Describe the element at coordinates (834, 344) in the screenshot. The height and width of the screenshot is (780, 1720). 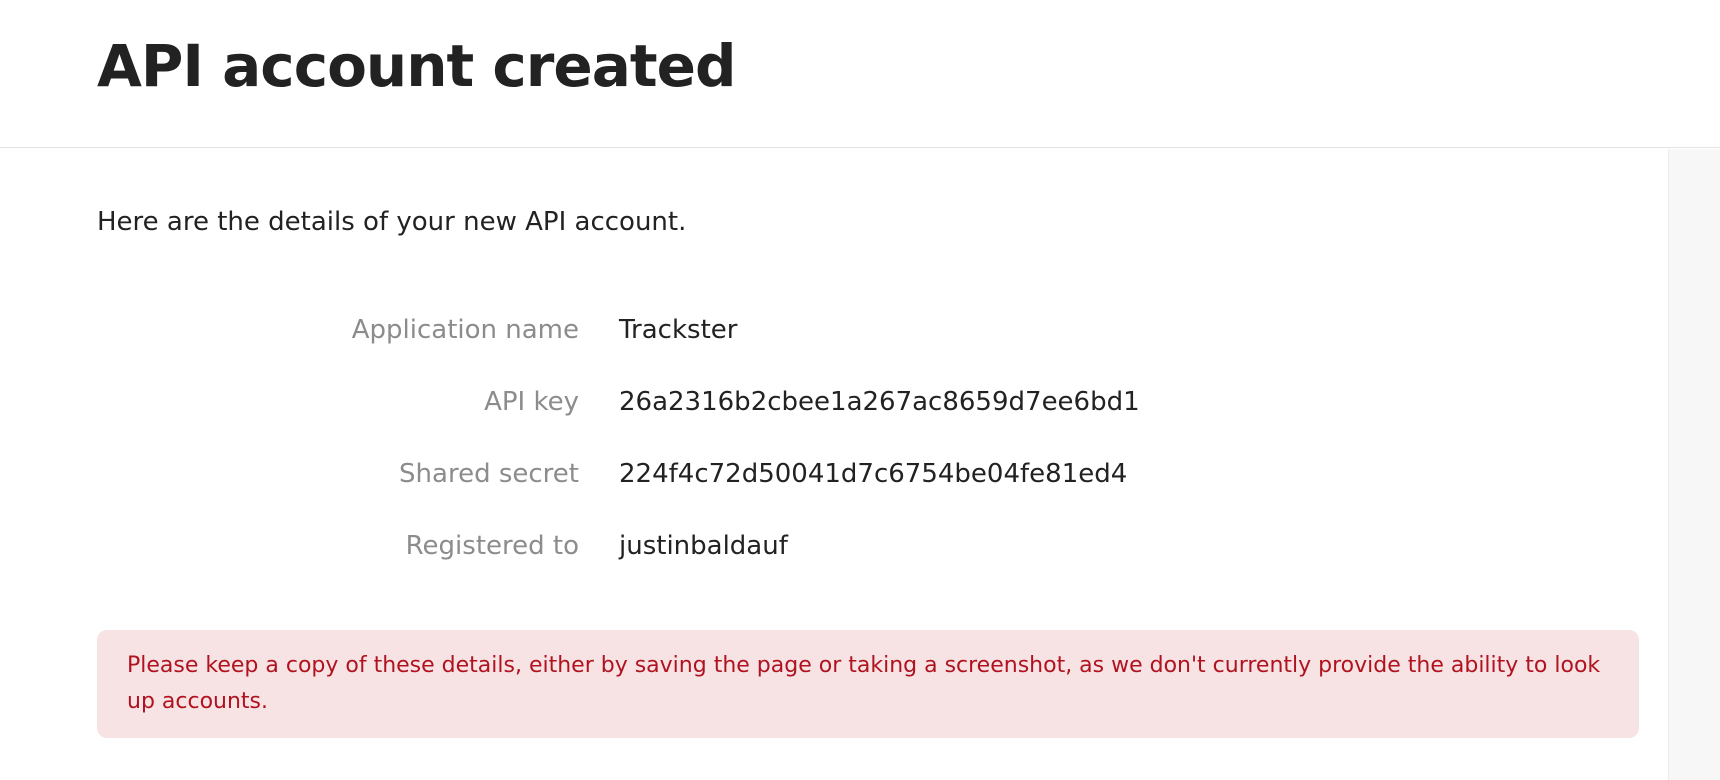
I see `detail-row-application-name: Application name Trackster` at that location.